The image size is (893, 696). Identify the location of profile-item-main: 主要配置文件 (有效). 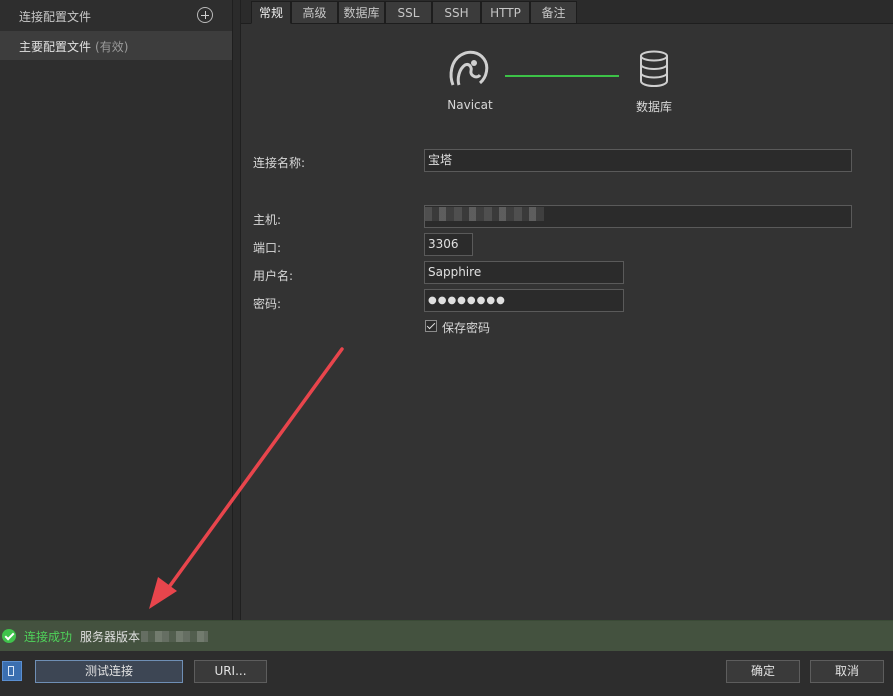
(116, 45).